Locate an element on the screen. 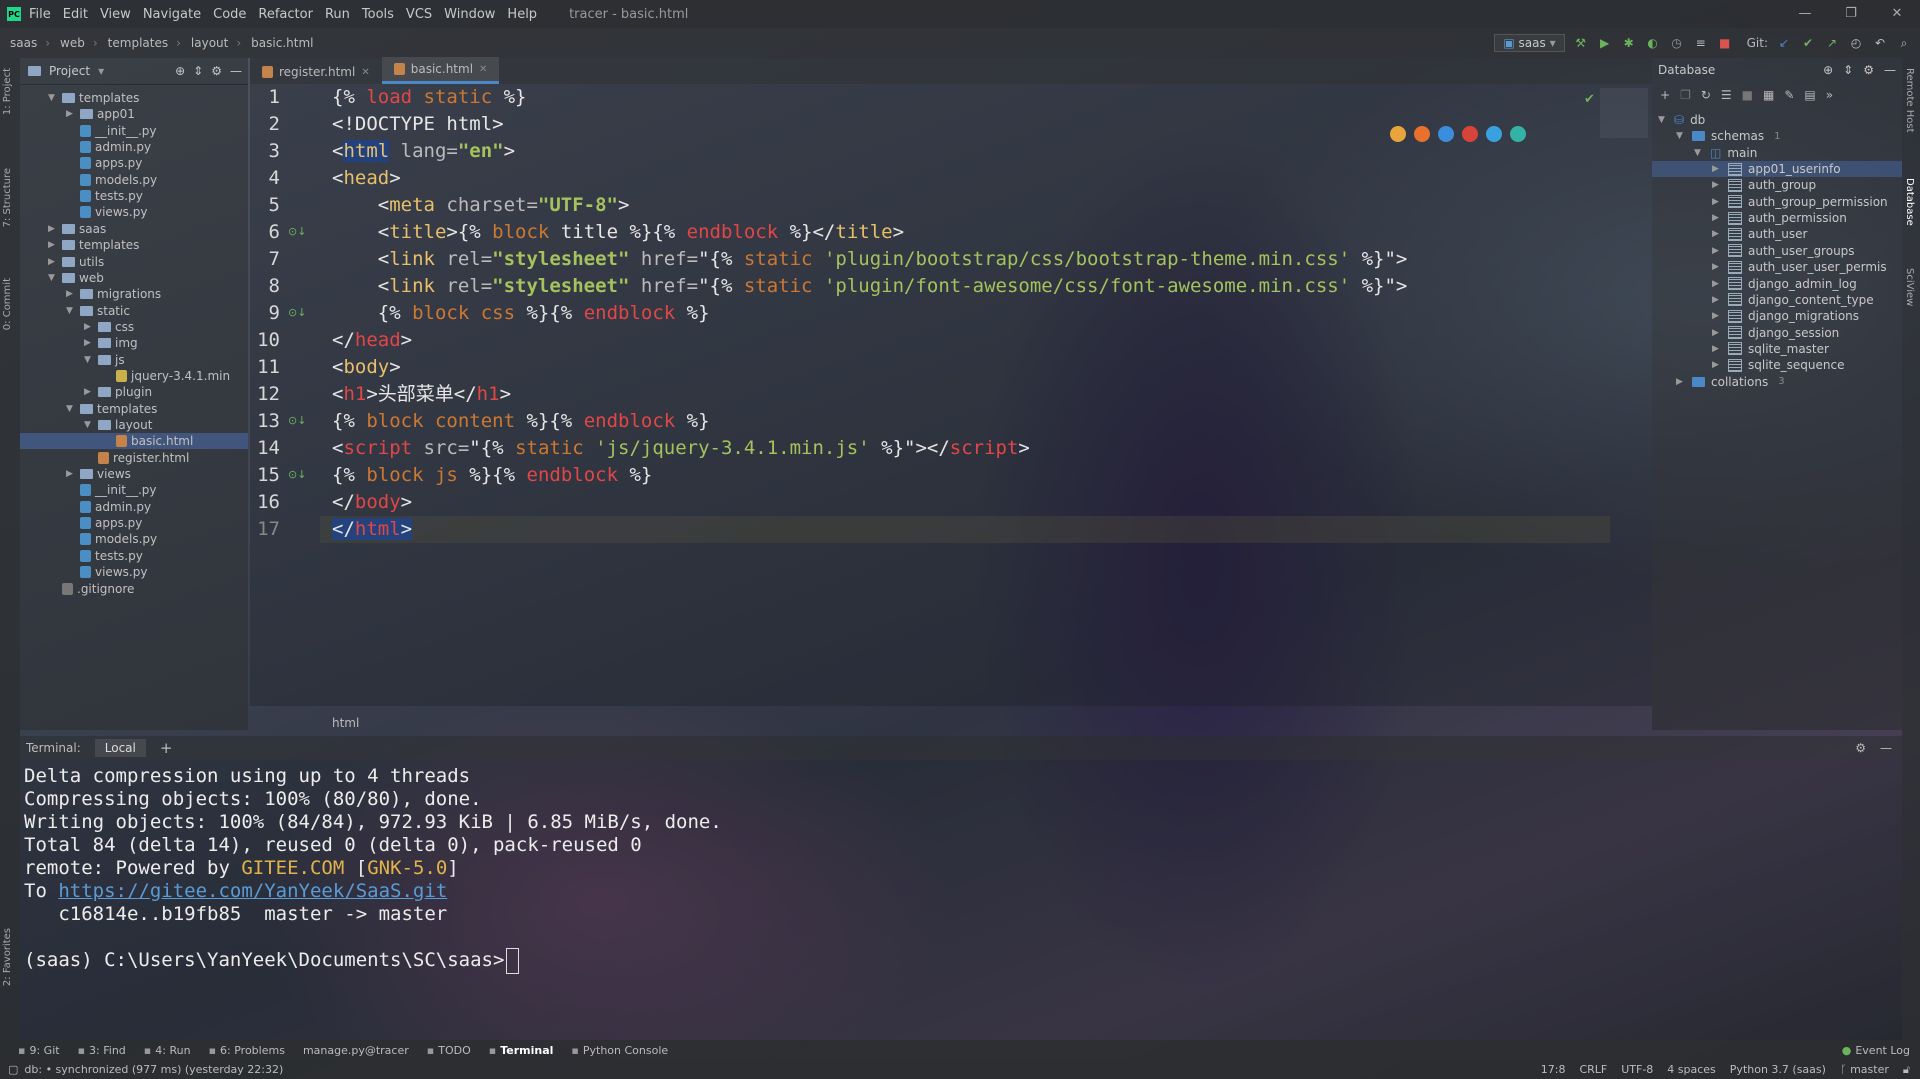  run-config-select: ▣ saas ▾ is located at coordinates (1529, 43).